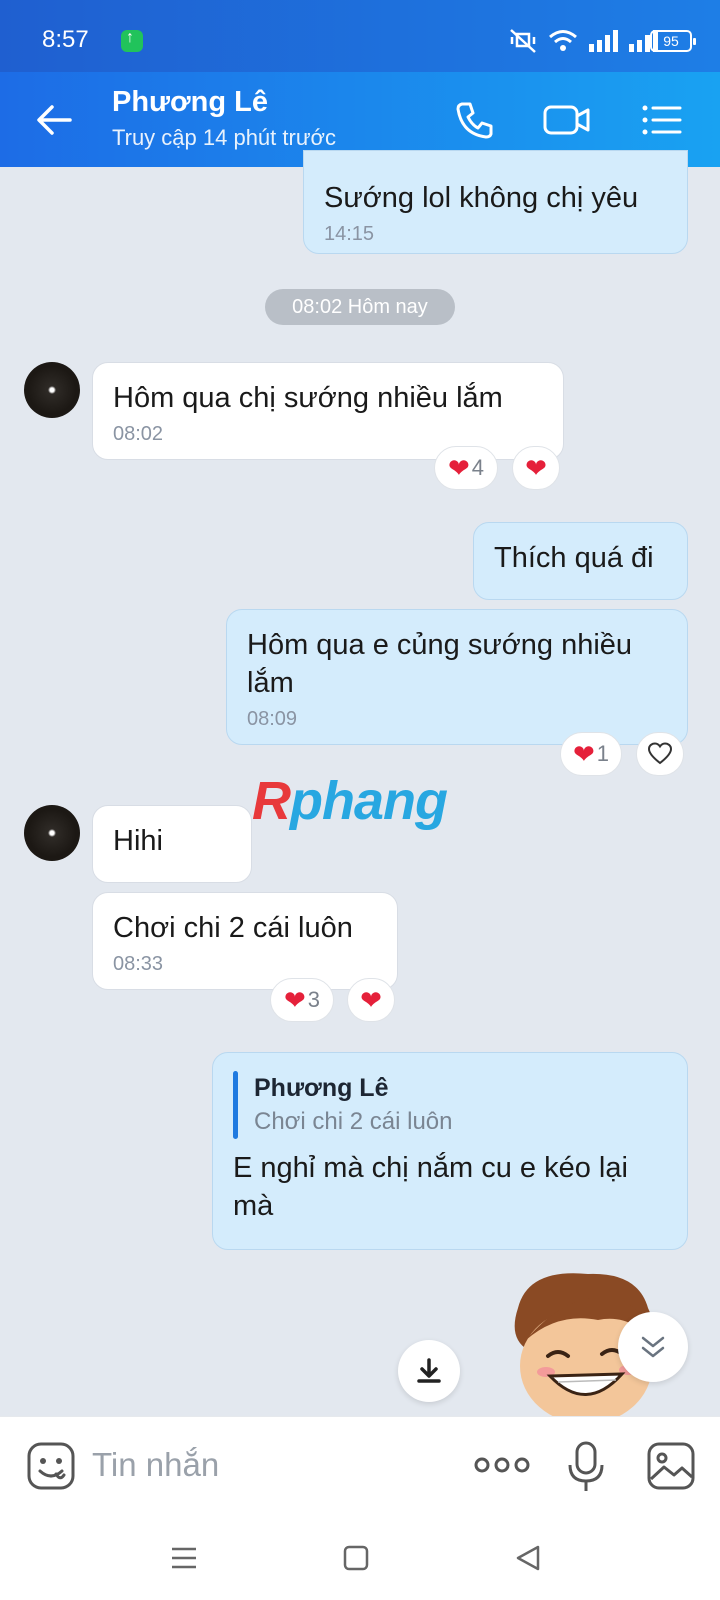 The image size is (720, 1600). I want to click on heart-outline-icon, so click(660, 753).